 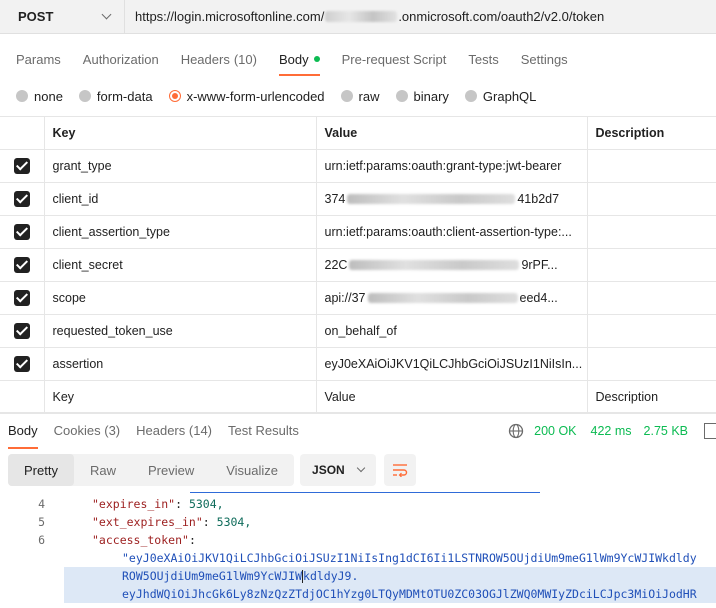 I want to click on value-cell: 374 41b2d7, so click(x=451, y=199).